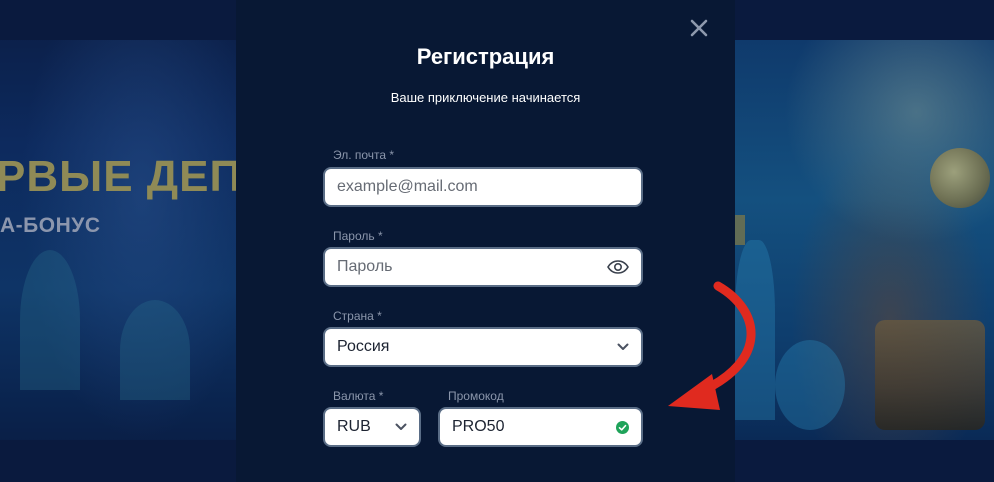 The image size is (994, 482). What do you see at coordinates (363, 346) in the screenshot?
I see `country-value: Россия` at bounding box center [363, 346].